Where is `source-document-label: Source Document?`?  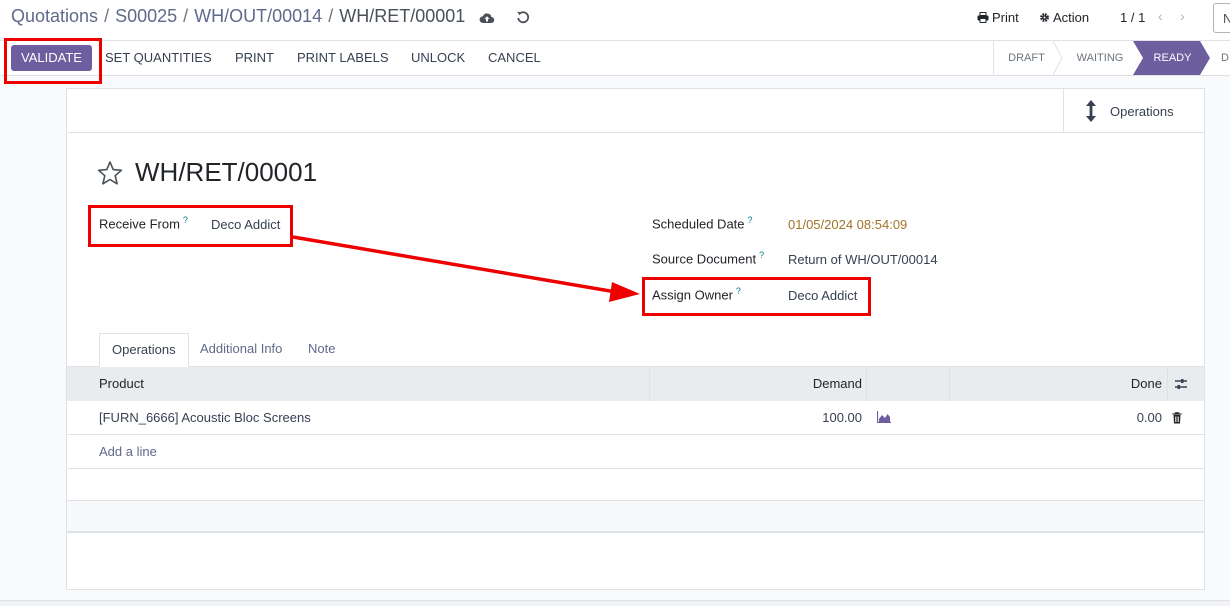
source-document-label: Source Document? is located at coordinates (708, 258).